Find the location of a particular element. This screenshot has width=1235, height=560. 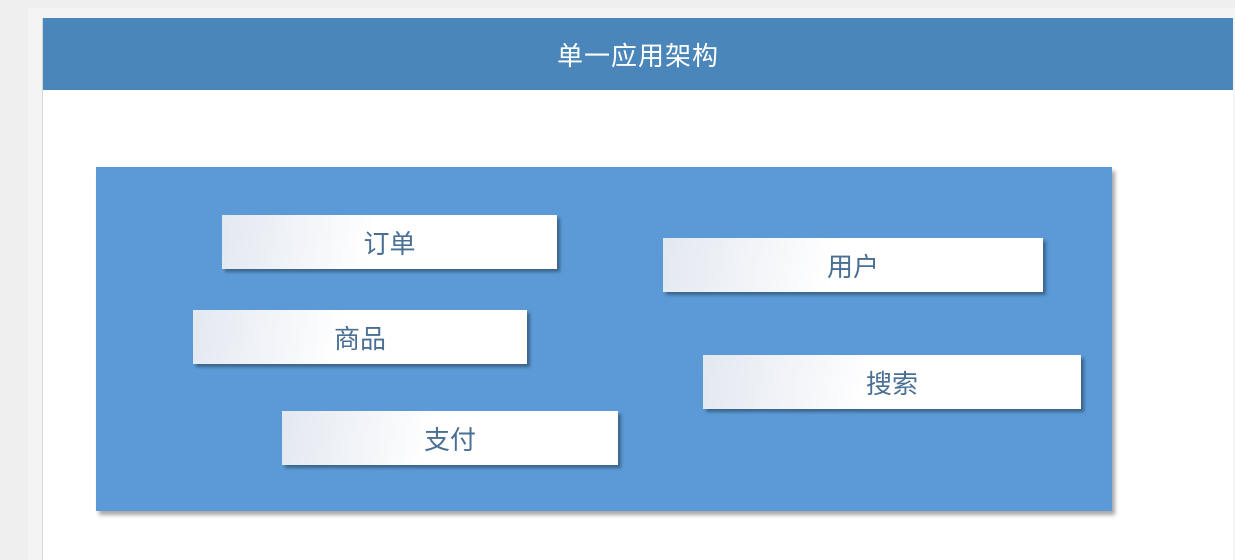

module-order: 订单 is located at coordinates (389, 242).